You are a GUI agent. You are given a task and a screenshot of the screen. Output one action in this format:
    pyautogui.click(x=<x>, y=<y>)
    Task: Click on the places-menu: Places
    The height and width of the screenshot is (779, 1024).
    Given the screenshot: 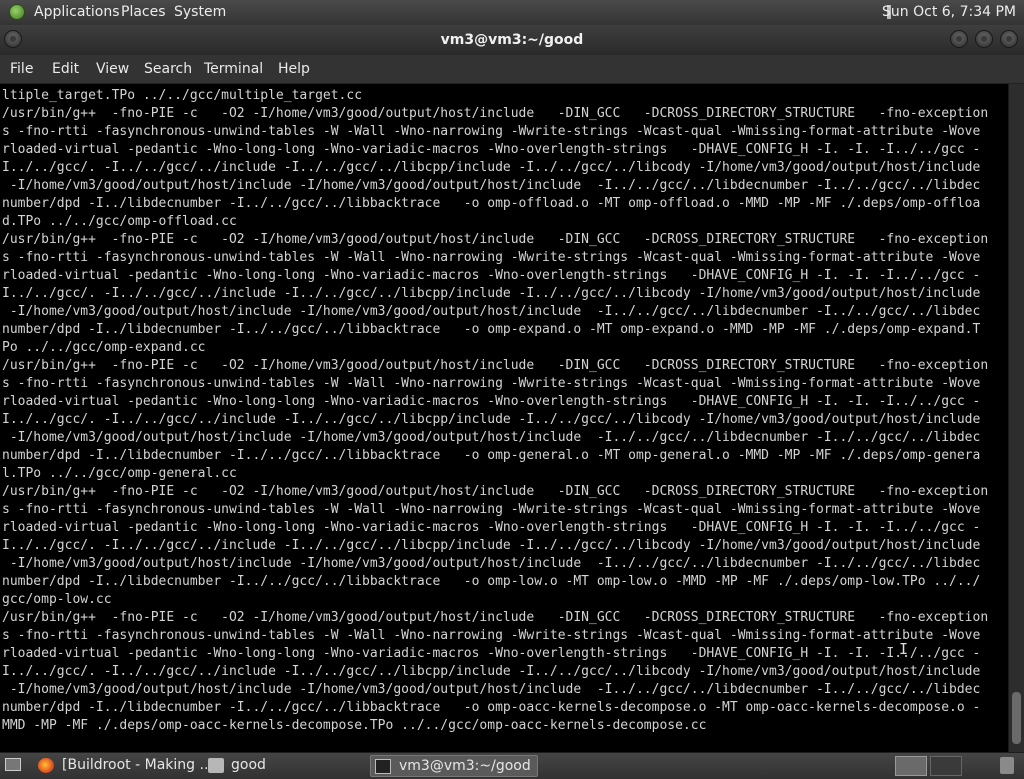 What is the action you would take?
    pyautogui.click(x=143, y=12)
    